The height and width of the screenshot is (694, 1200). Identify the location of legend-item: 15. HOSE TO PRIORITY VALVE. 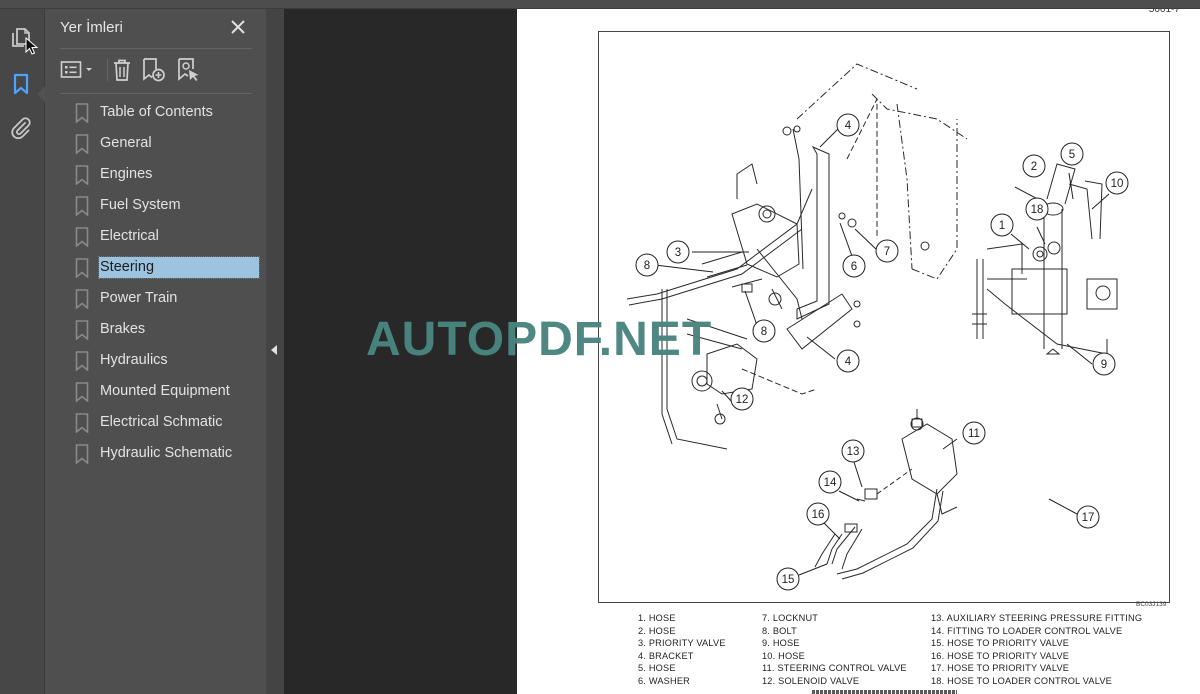
(1000, 643).